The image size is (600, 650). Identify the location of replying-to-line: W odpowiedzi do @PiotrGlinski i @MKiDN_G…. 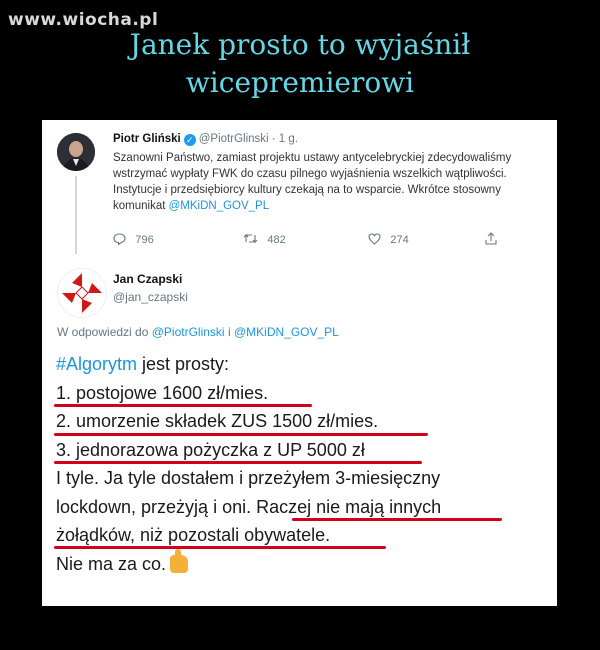
(198, 332).